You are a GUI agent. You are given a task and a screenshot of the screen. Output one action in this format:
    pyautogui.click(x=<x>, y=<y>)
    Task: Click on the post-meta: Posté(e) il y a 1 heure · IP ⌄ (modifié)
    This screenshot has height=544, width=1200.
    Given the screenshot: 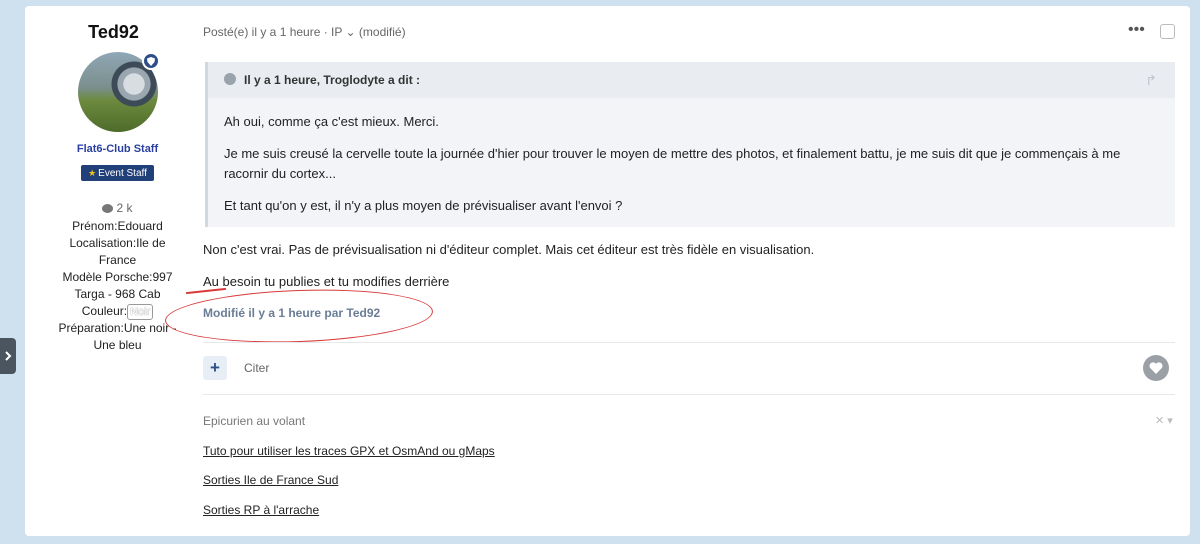 What is the action you would take?
    pyautogui.click(x=304, y=32)
    